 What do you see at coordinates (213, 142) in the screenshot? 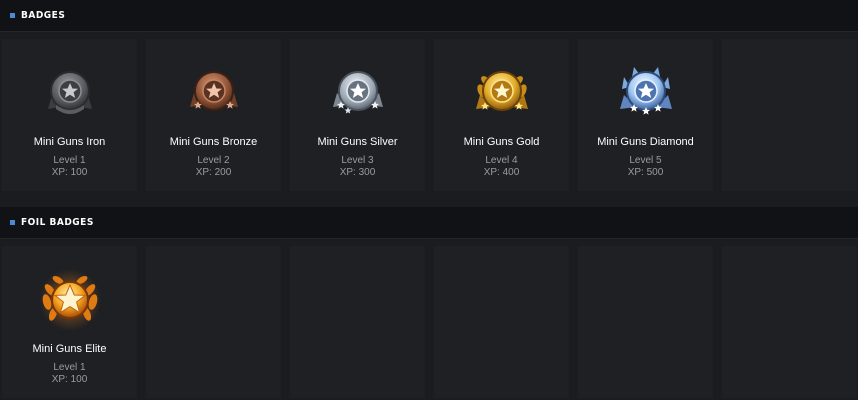
I see `badge-name: Mini Guns Bronze` at bounding box center [213, 142].